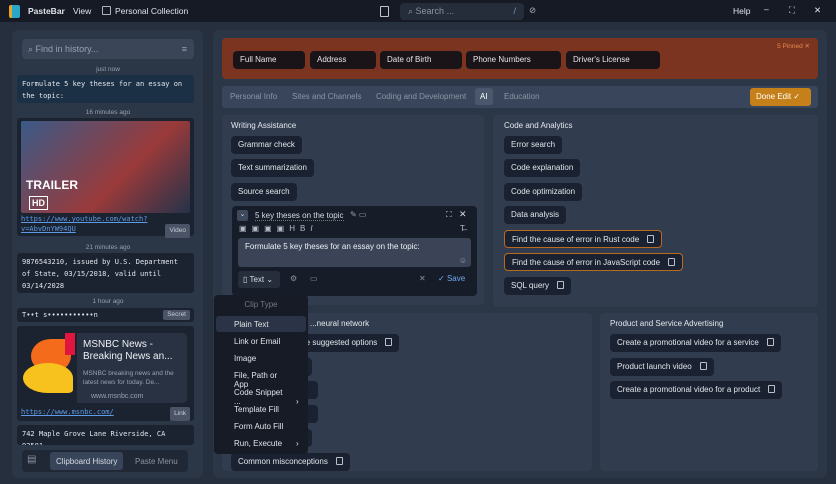  Describe the element at coordinates (261, 409) in the screenshot. I see `menu-item-template-fill: Template Fill` at that location.